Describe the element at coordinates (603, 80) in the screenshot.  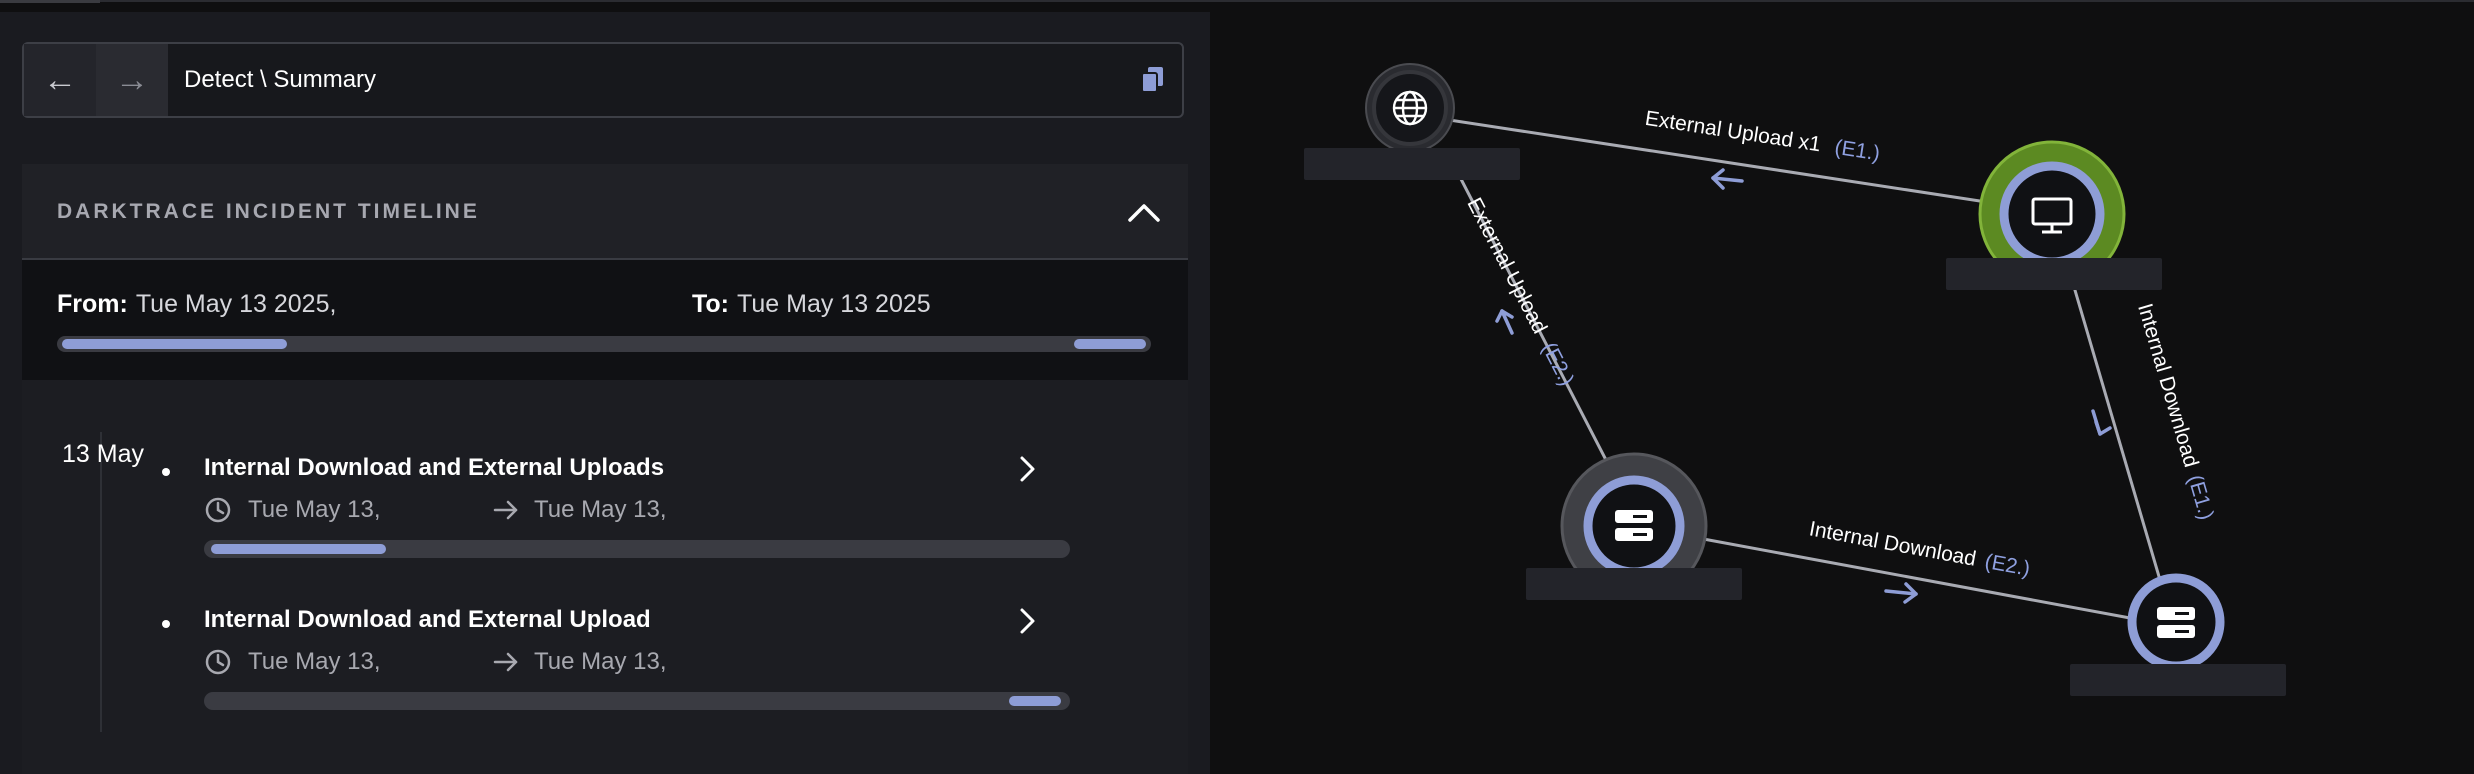
I see `breadcrumb-bar: ← → Detect \ Summary` at that location.